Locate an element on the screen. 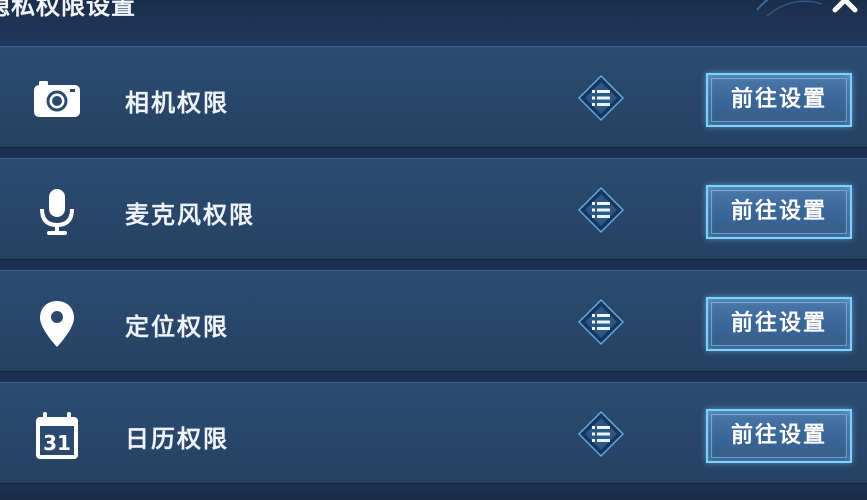 The height and width of the screenshot is (500, 867). camera-icon is located at coordinates (57, 99).